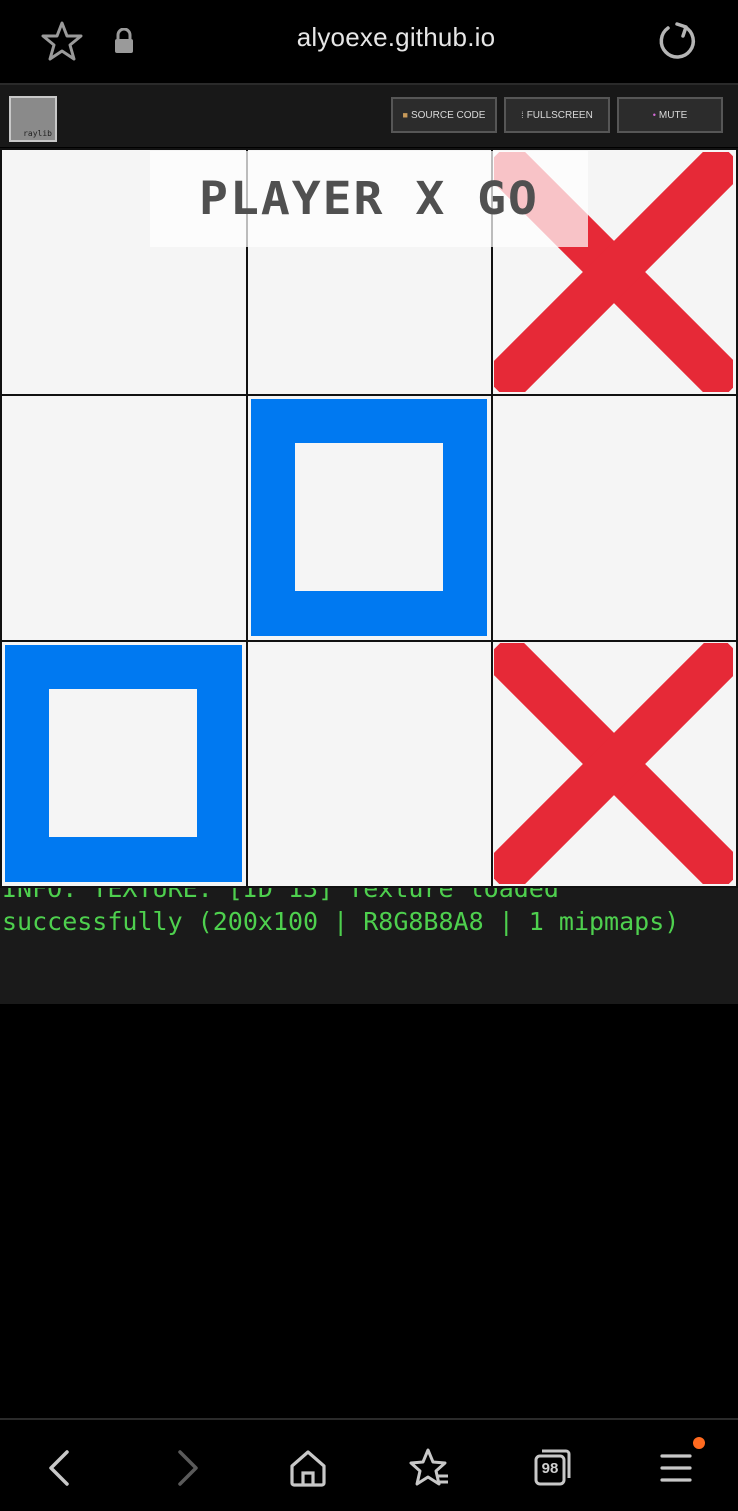 The width and height of the screenshot is (738, 1511). Describe the element at coordinates (37, 133) in the screenshot. I see `raylib-logo-text: raylib` at that location.